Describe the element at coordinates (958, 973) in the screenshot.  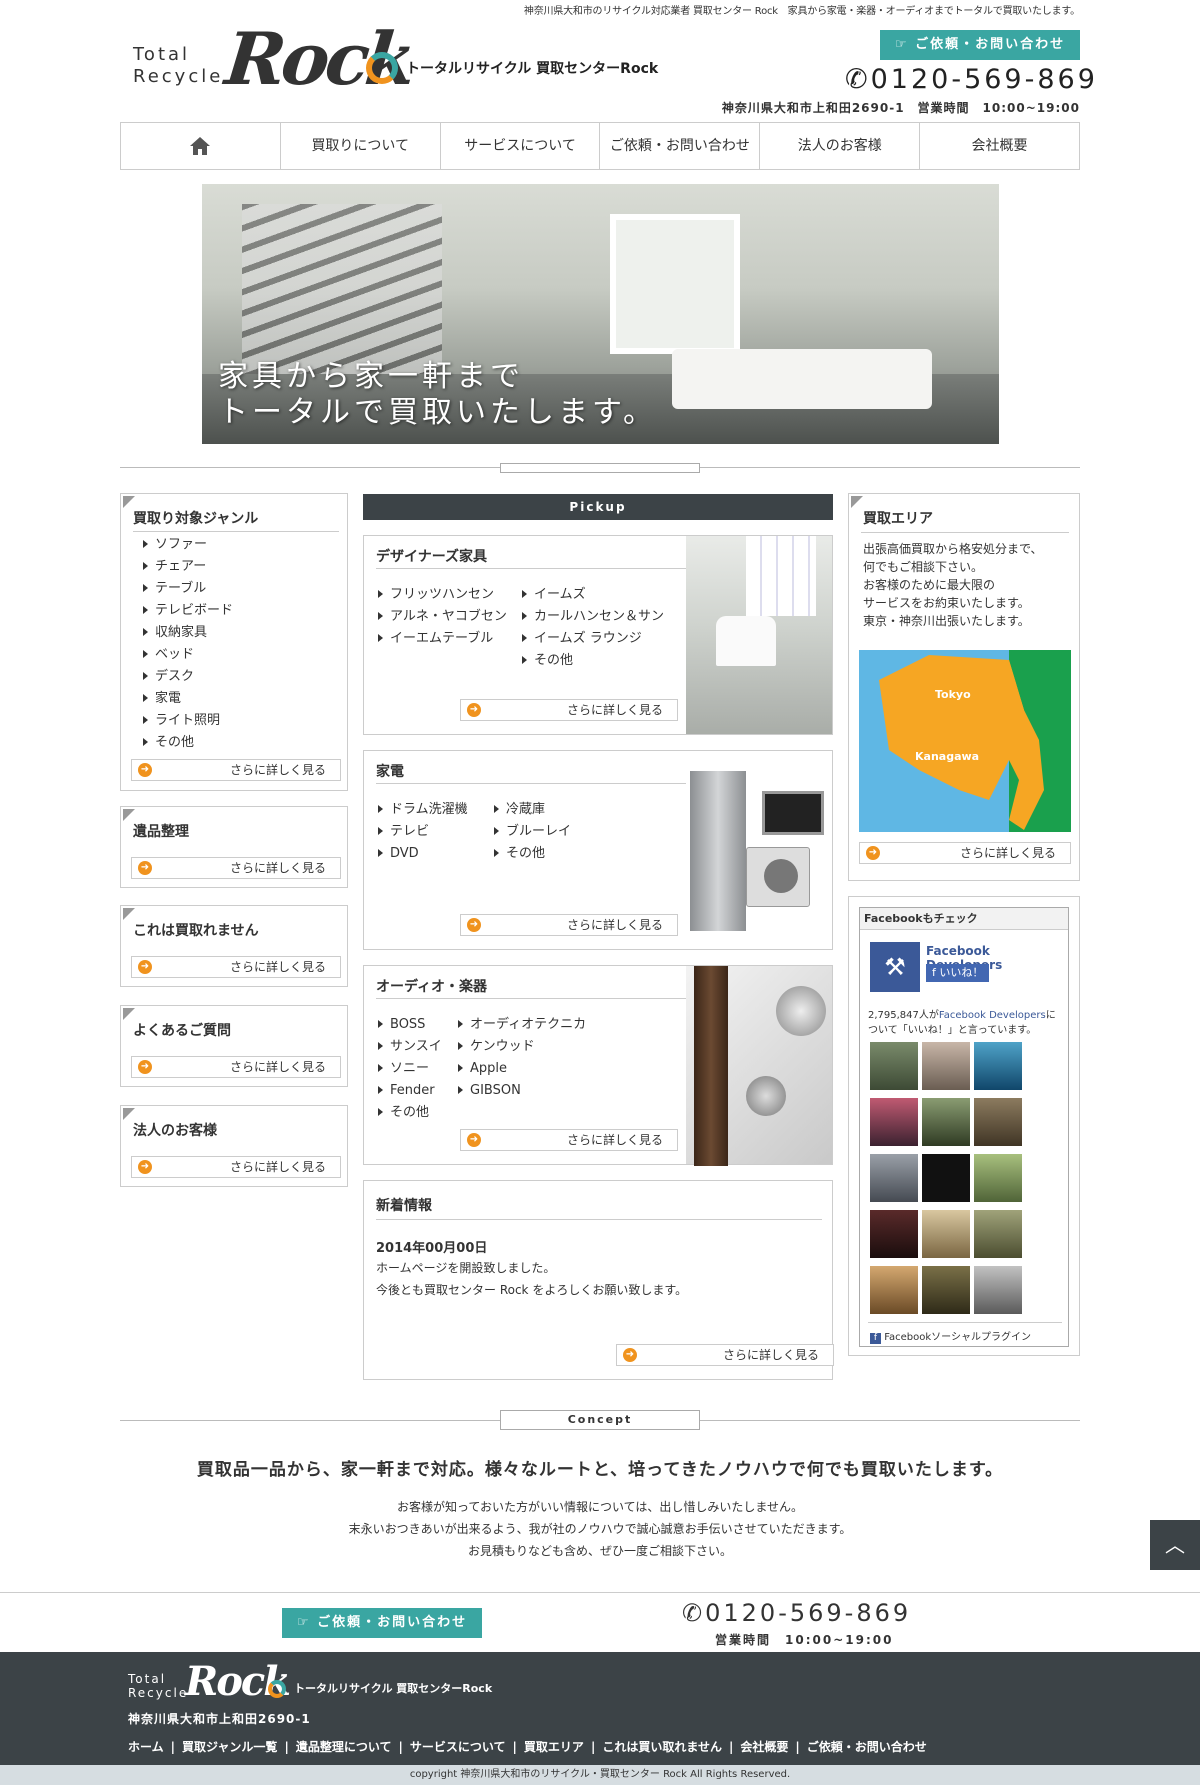
I see `facebook-like-button: f いいね！` at that location.